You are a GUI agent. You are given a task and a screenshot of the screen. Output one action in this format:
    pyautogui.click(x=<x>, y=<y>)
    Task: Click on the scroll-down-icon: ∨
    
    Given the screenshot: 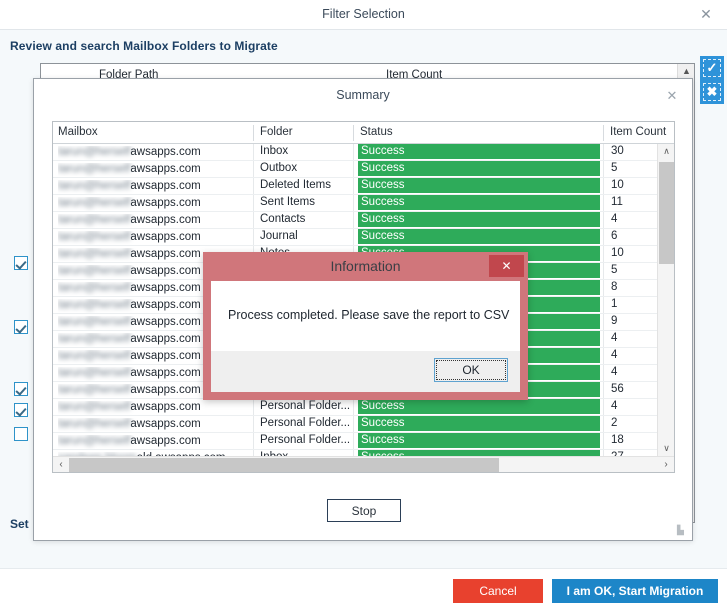 What is the action you would take?
    pyautogui.click(x=666, y=448)
    